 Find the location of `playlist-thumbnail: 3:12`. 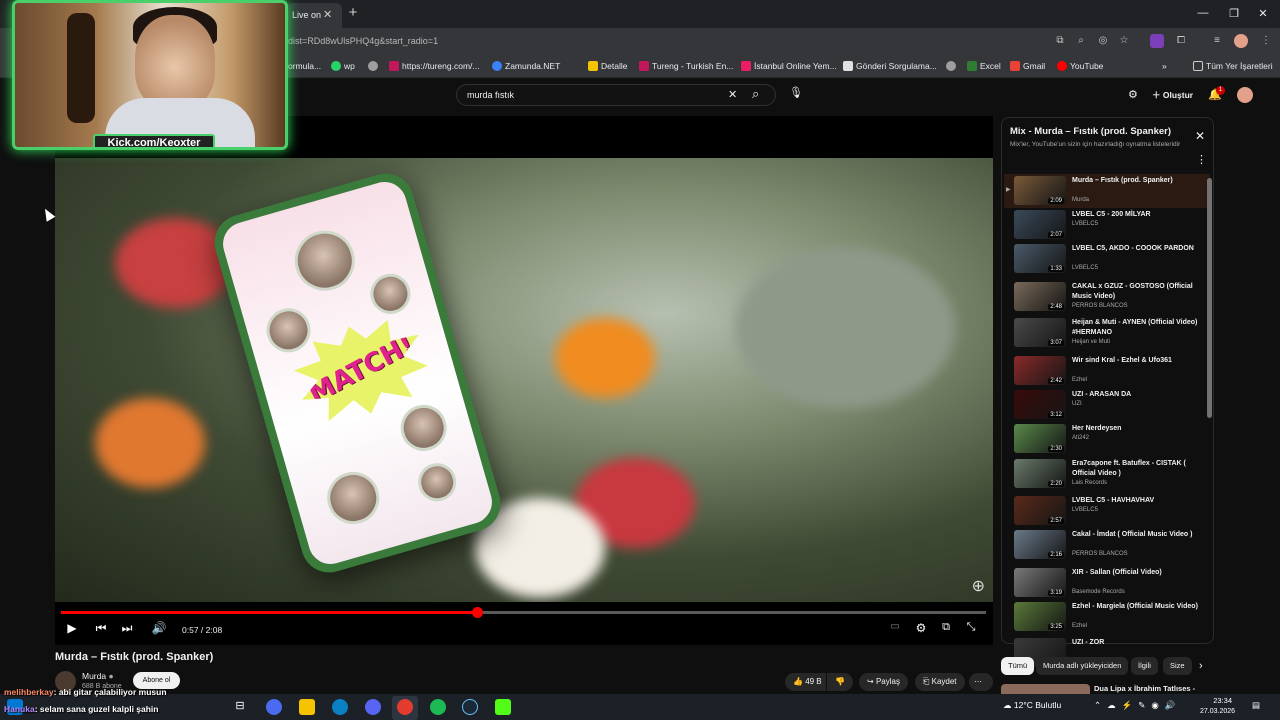

playlist-thumbnail: 3:12 is located at coordinates (1040, 404).